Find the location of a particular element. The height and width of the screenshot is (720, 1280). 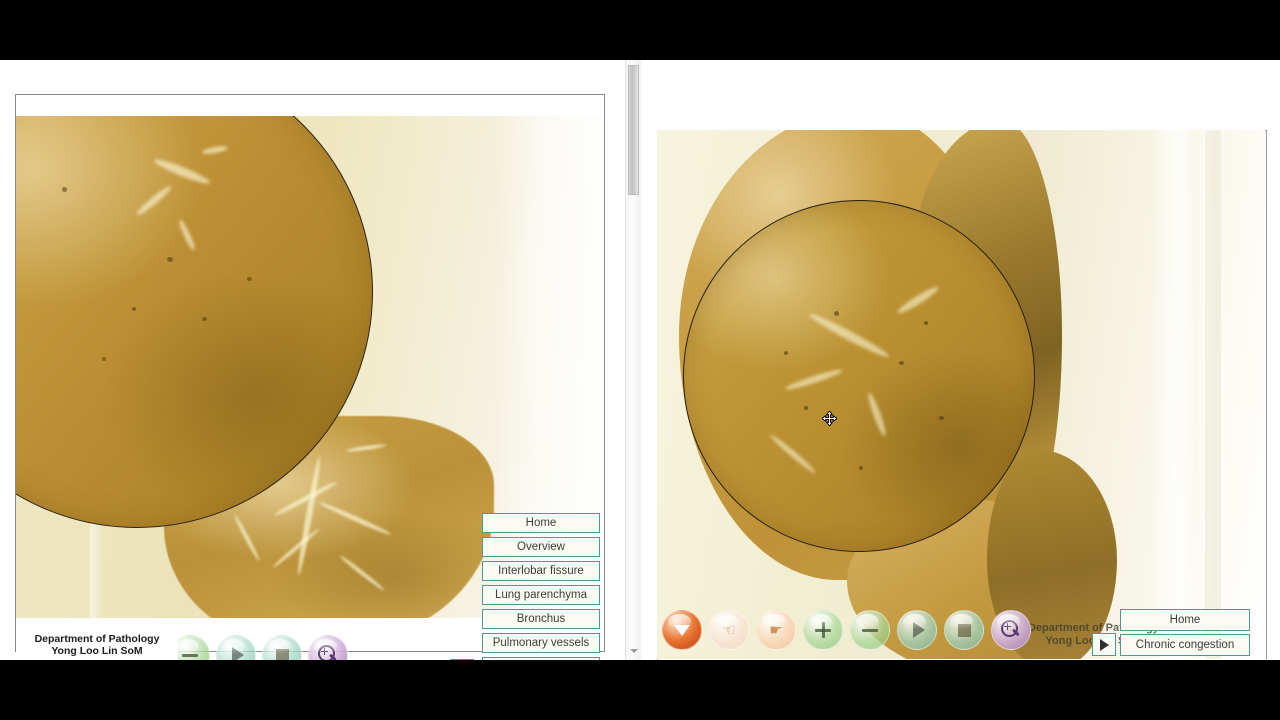

left-toolbar is located at coordinates (259, 647).